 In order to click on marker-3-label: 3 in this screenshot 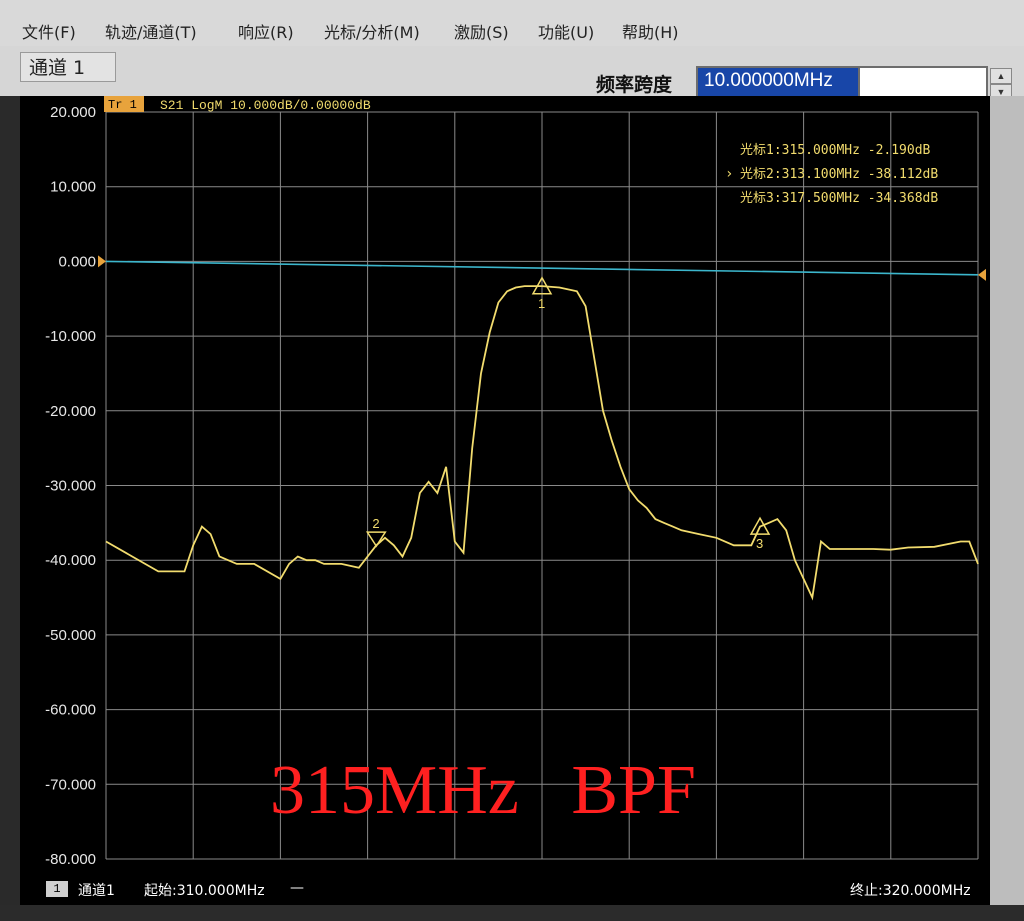, I will do `click(759, 543)`.